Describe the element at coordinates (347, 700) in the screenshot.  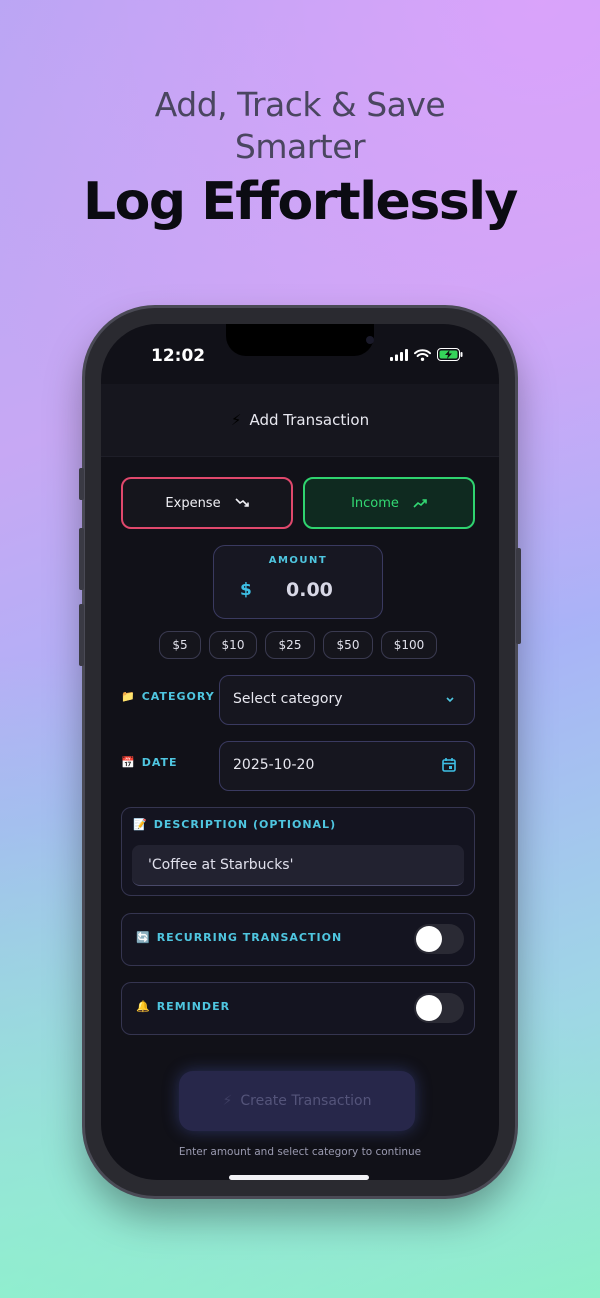
I see `category-select: Select category` at that location.